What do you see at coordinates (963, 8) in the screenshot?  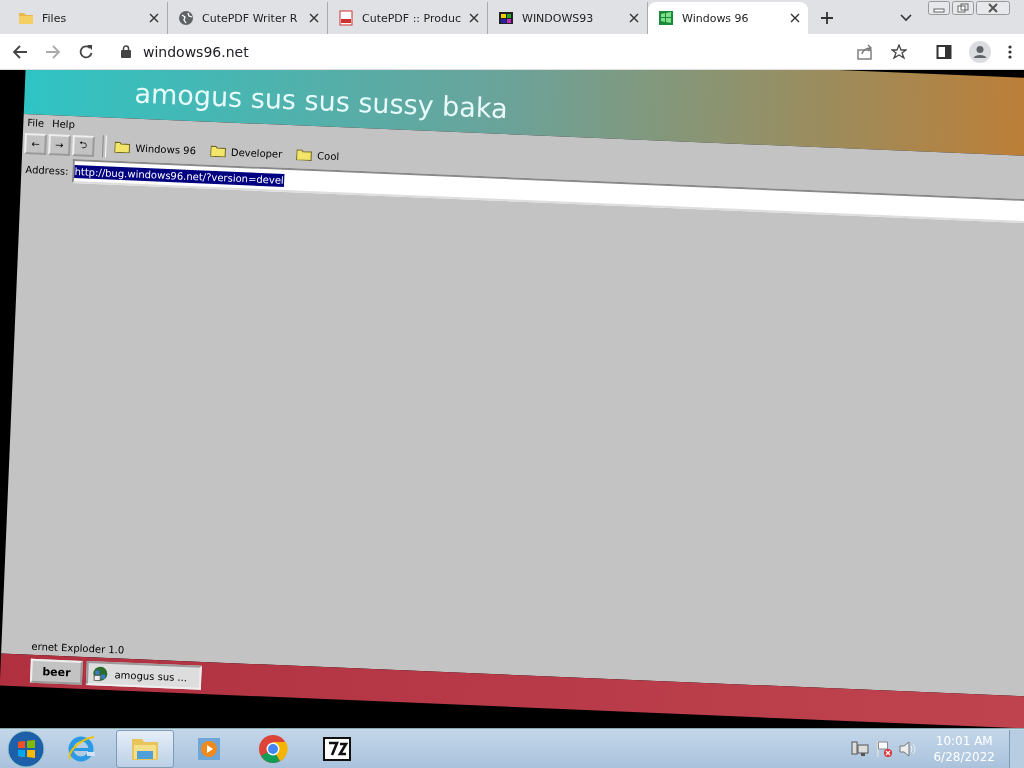 I see `restore-icon` at bounding box center [963, 8].